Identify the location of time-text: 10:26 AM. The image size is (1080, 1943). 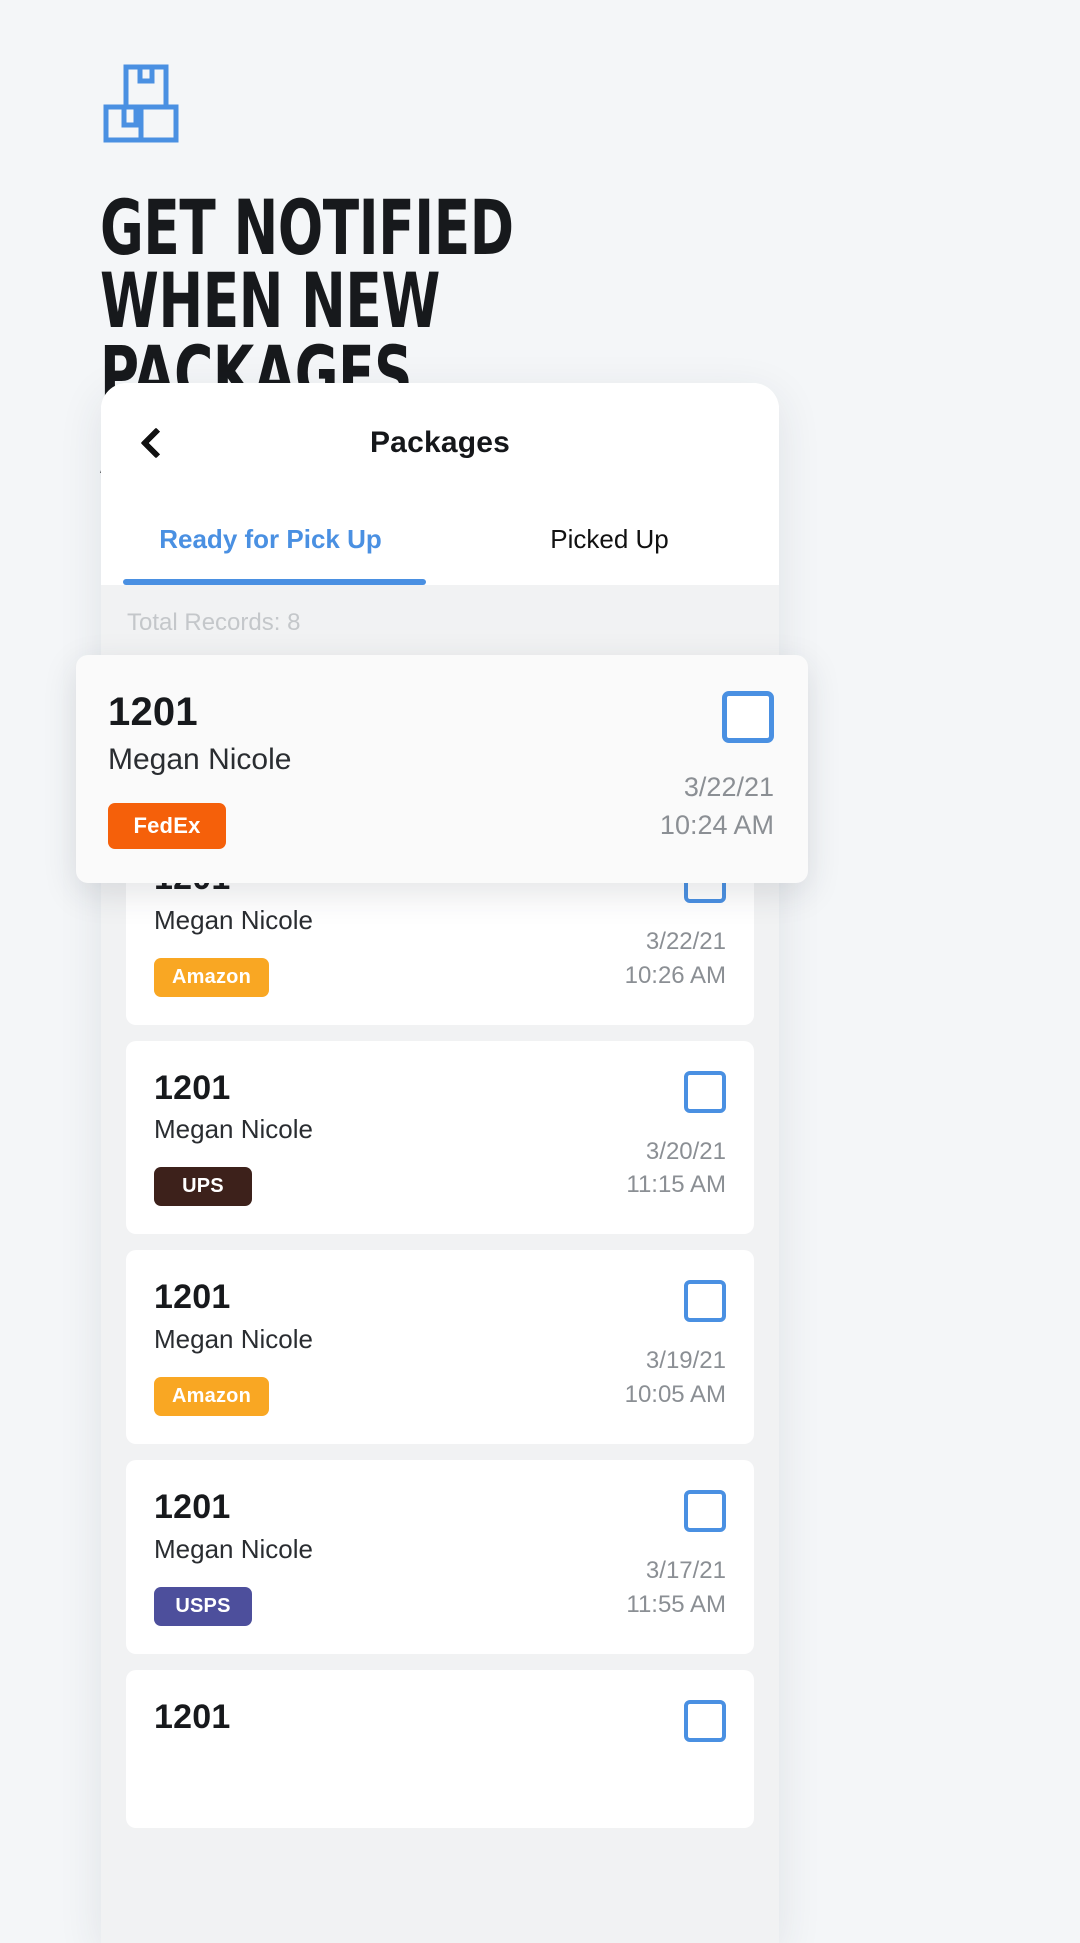
(675, 975).